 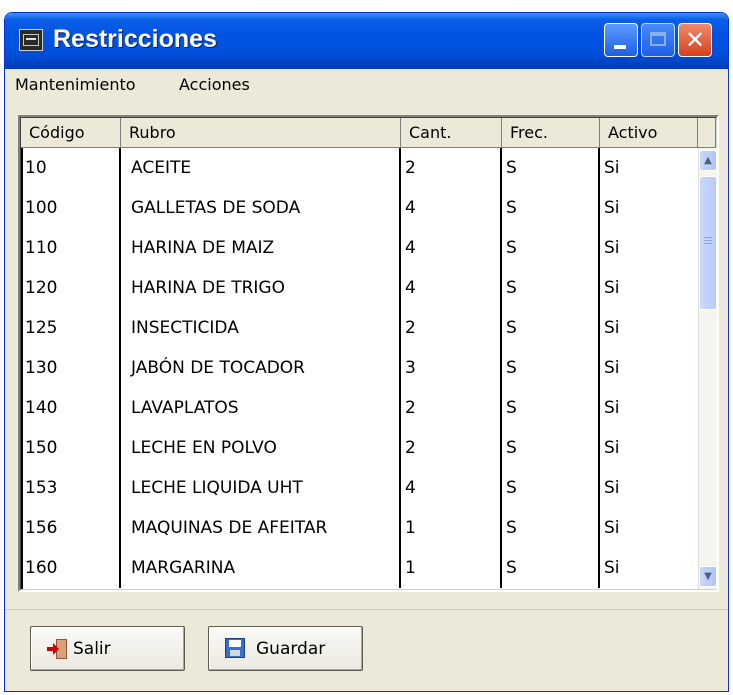 What do you see at coordinates (71, 288) in the screenshot?
I see `cell-codigo: 120` at bounding box center [71, 288].